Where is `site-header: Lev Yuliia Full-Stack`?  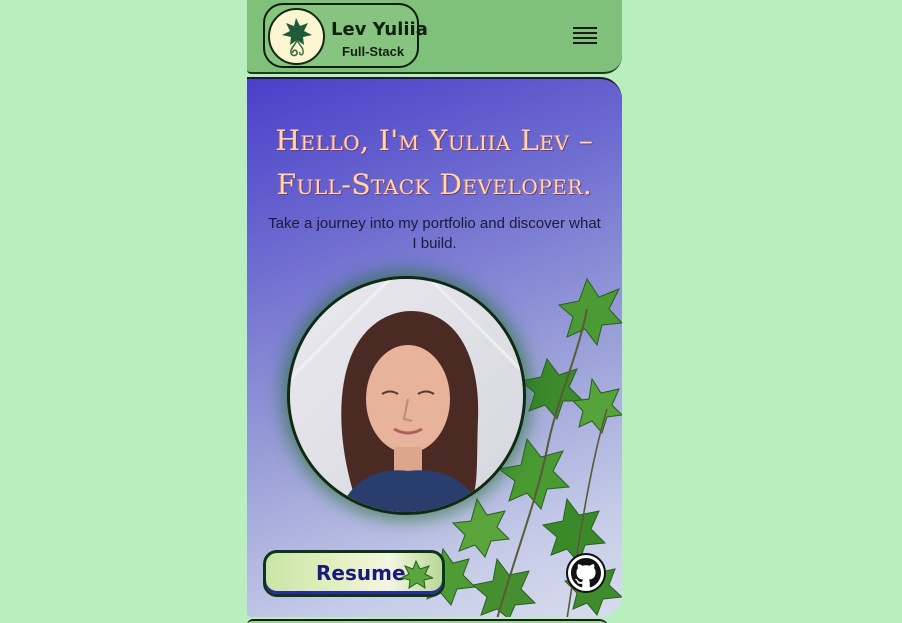
site-header: Lev Yuliia Full-Stack is located at coordinates (434, 37).